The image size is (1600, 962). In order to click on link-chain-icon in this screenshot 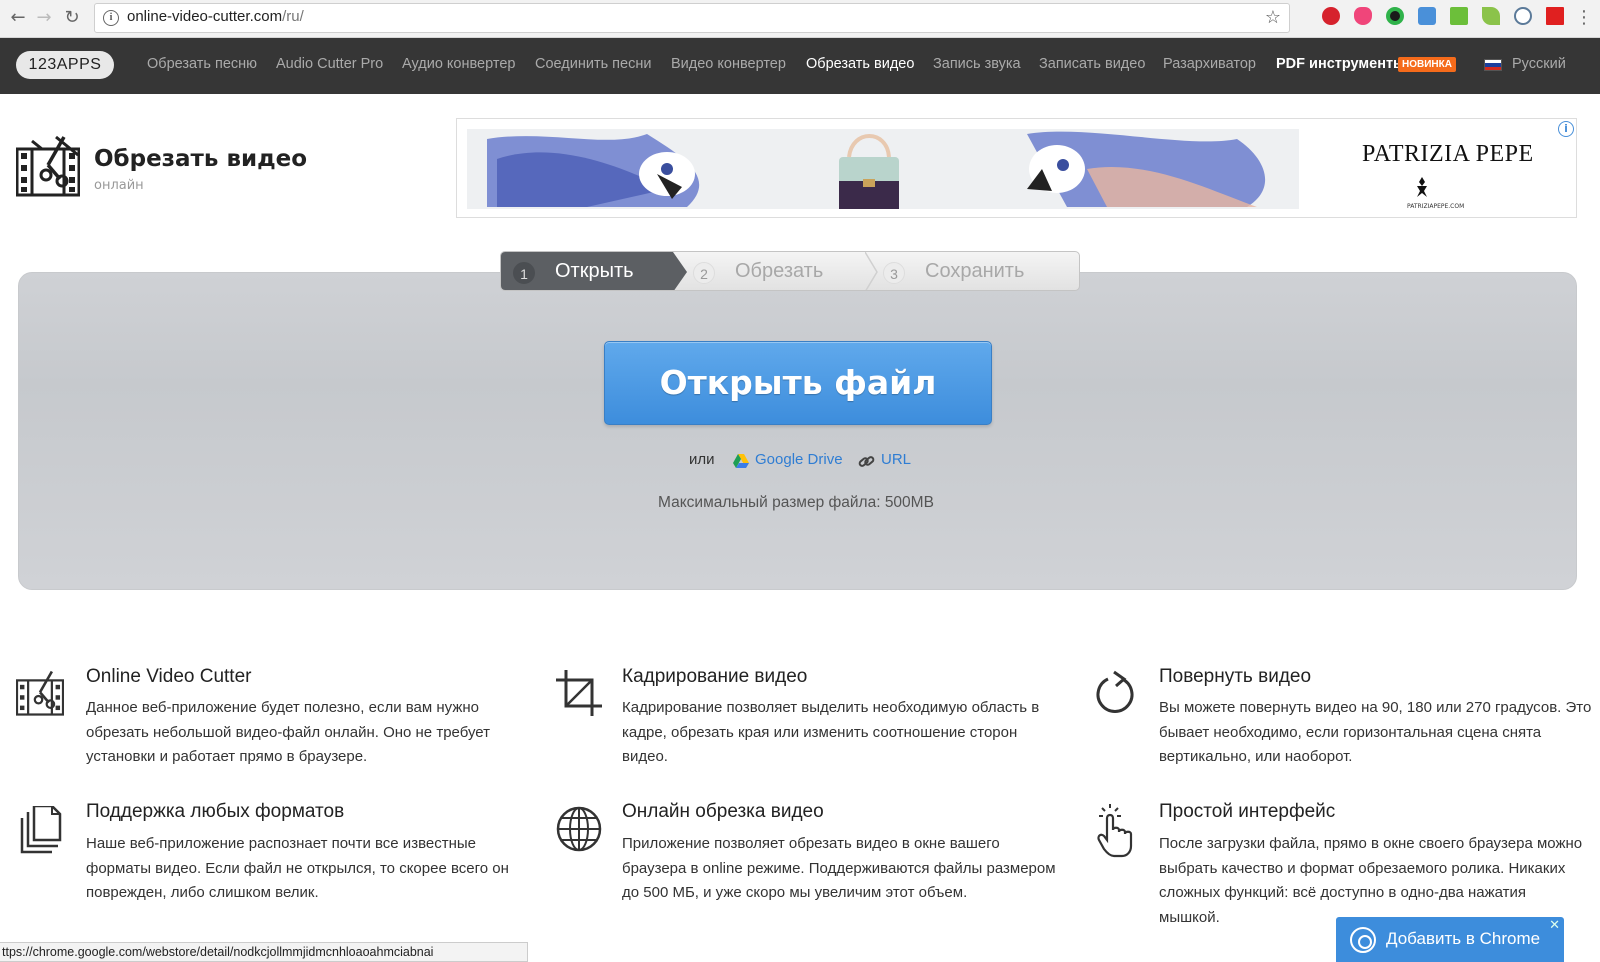, I will do `click(867, 462)`.